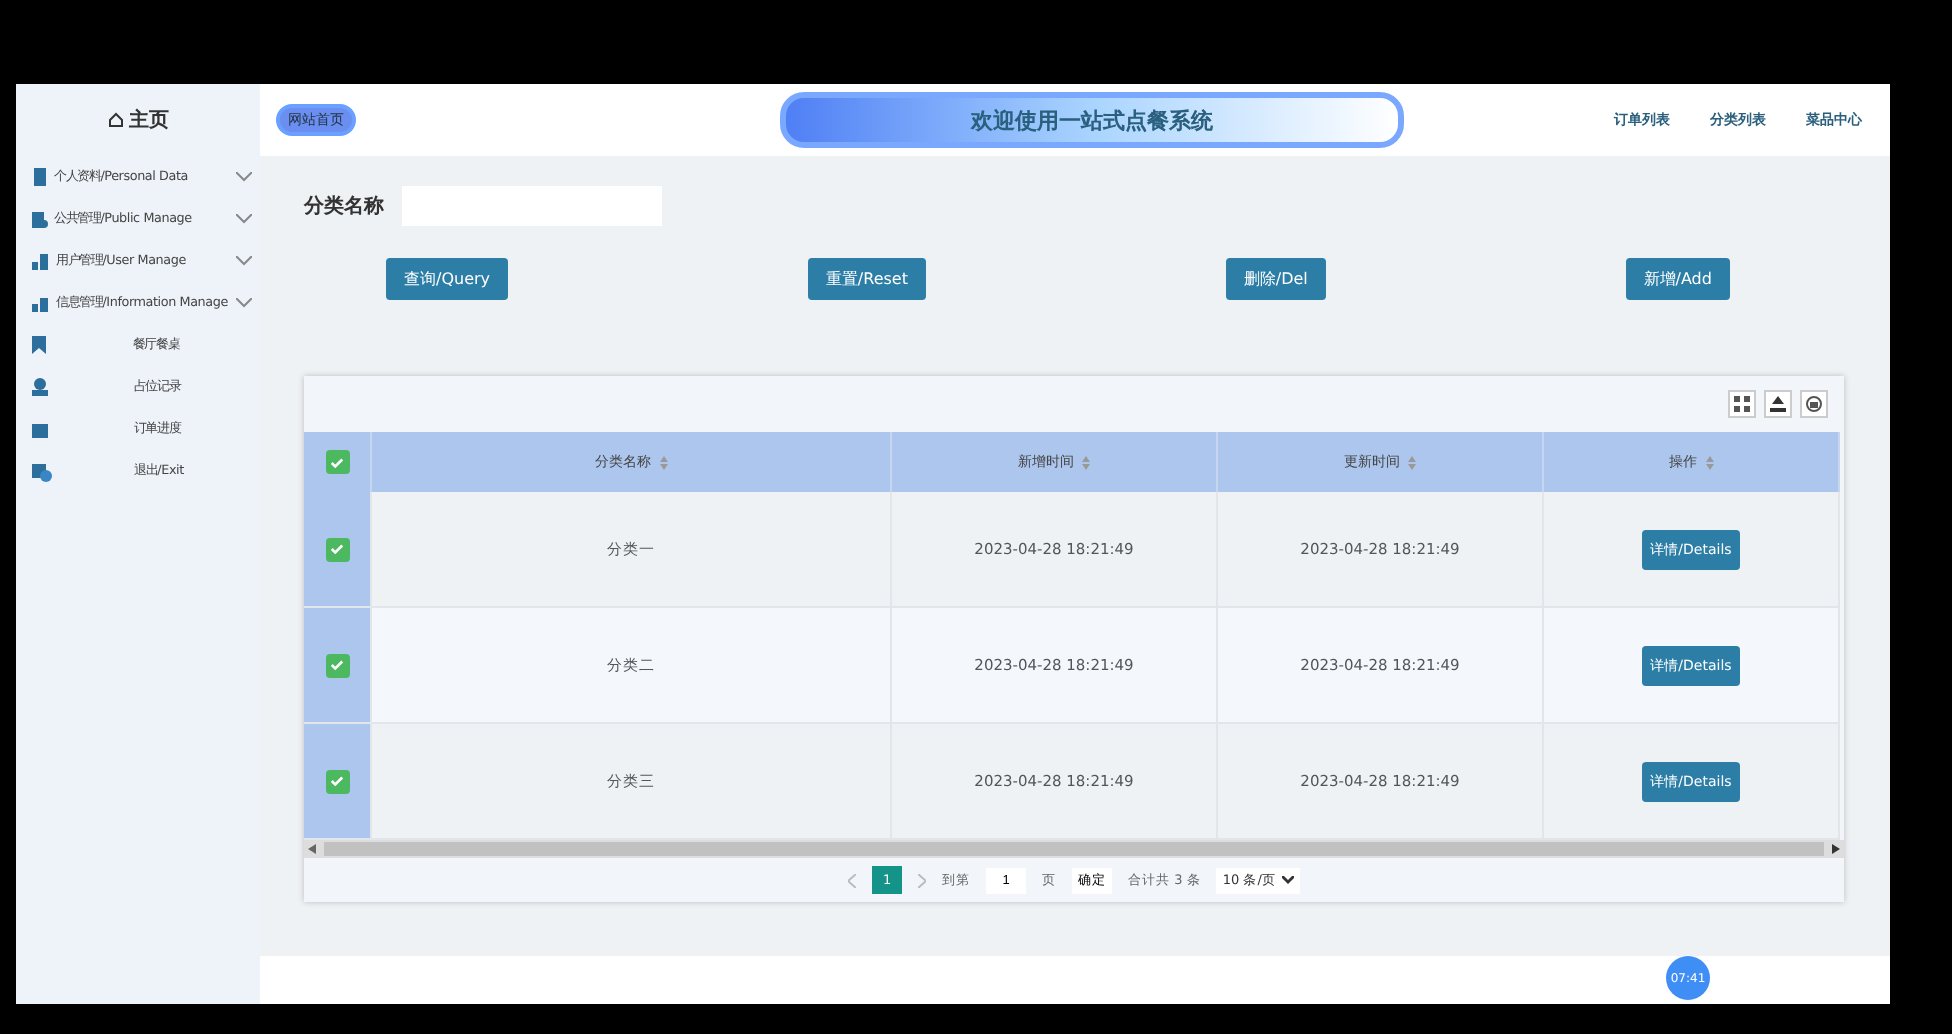 The image size is (1952, 1034). Describe the element at coordinates (1287, 880) in the screenshot. I see `caret-icon` at that location.